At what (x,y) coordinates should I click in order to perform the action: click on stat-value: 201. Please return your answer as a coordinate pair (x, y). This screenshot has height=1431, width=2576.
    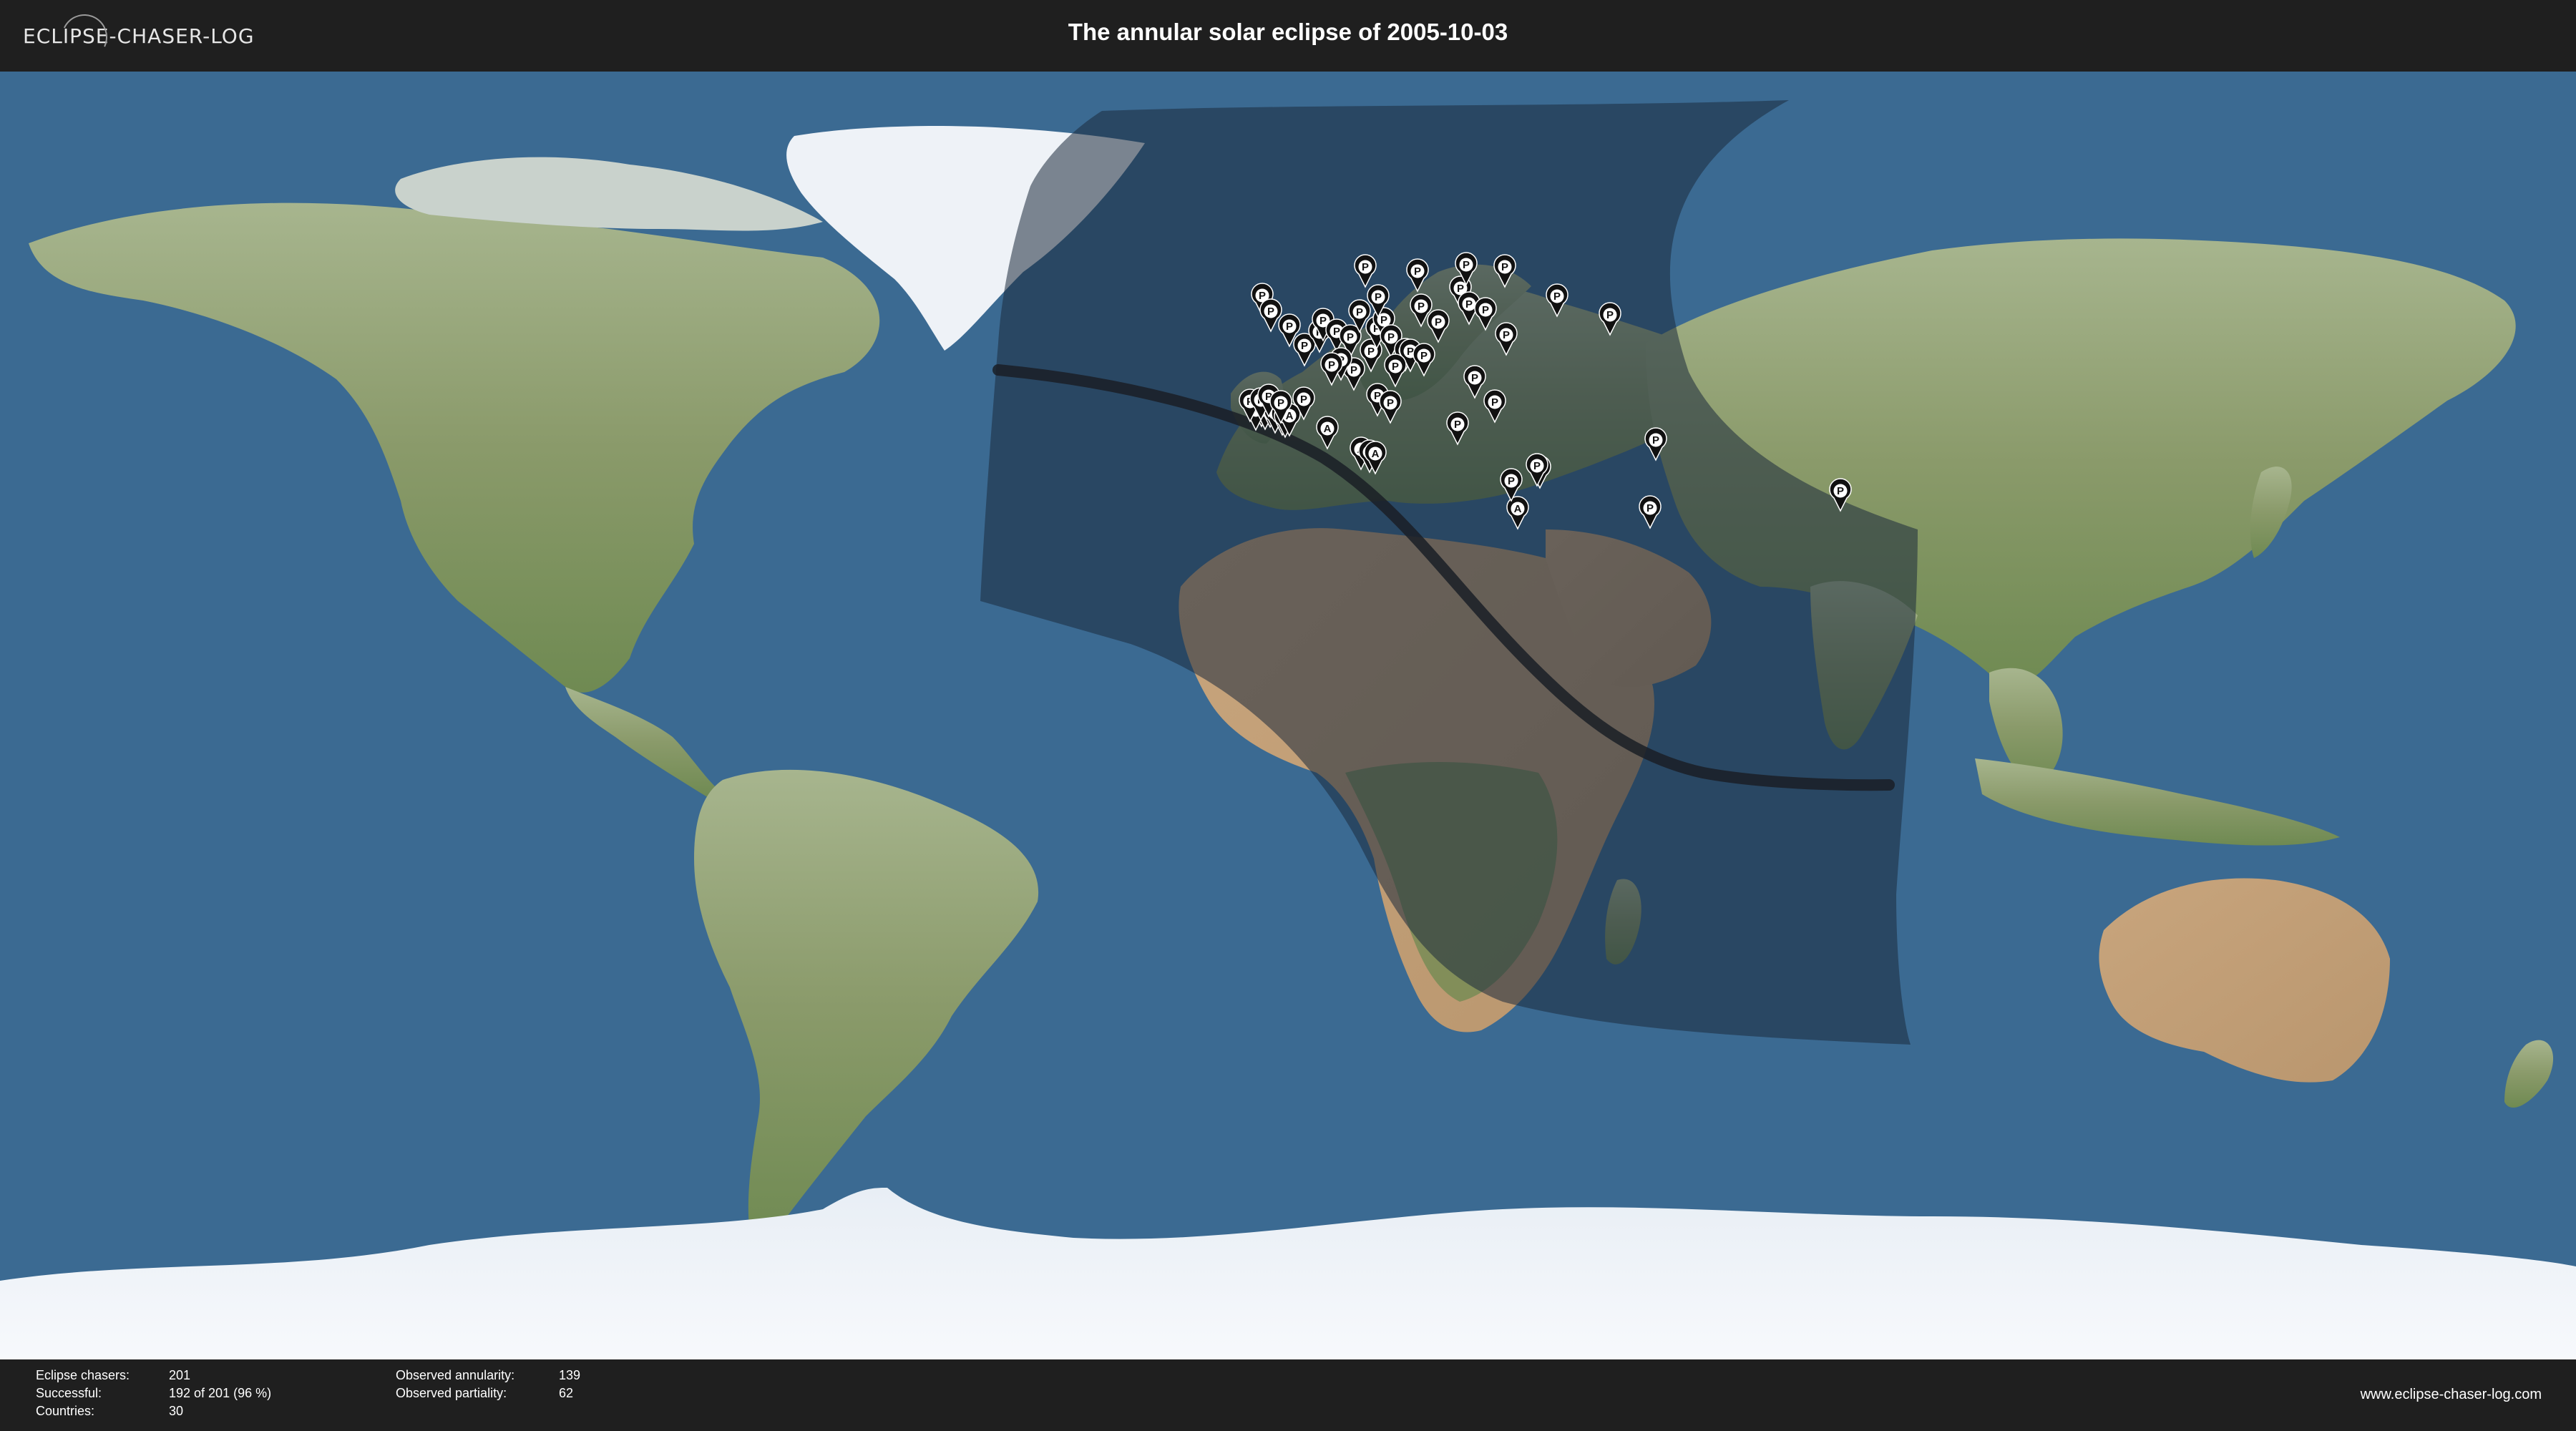
    Looking at the image, I should click on (180, 1375).